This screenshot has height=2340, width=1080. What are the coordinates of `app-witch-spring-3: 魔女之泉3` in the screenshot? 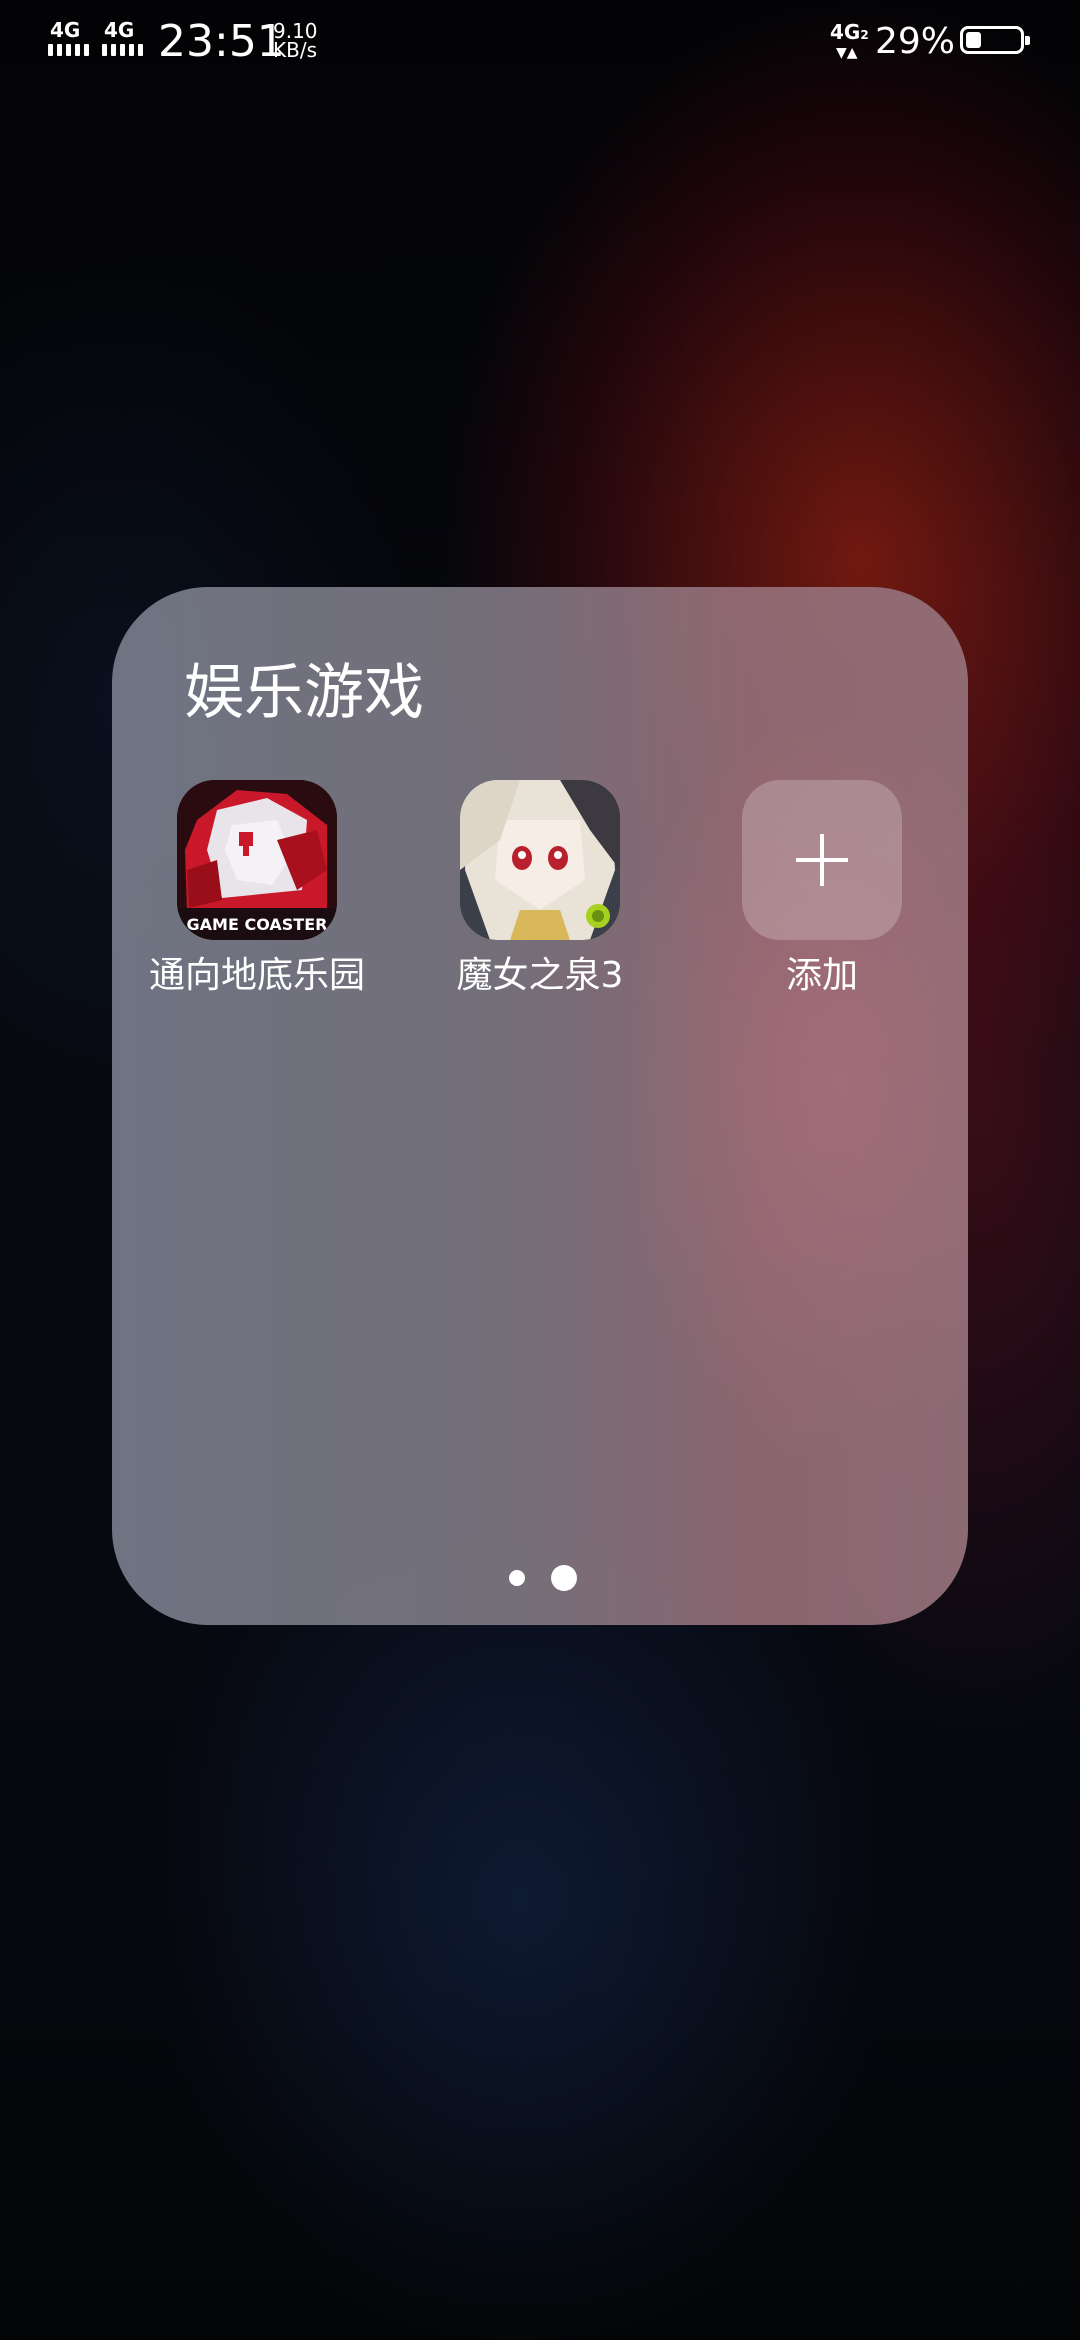 It's located at (540, 895).